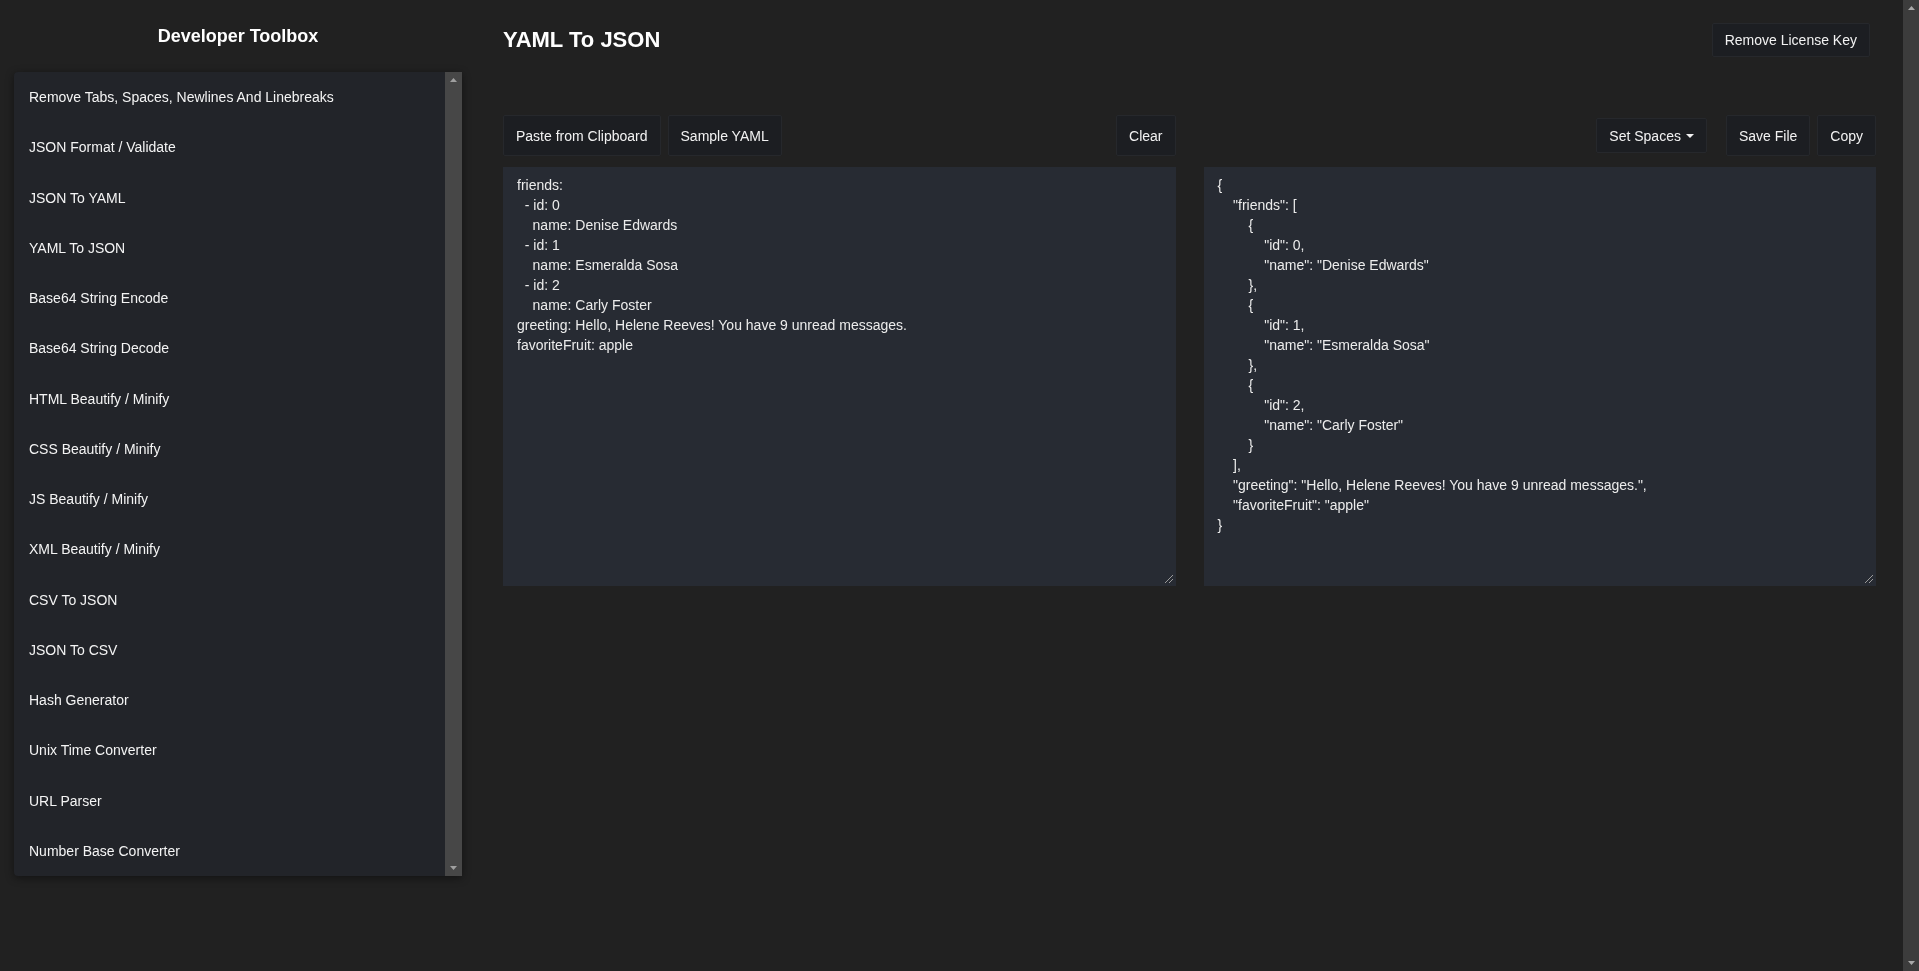 Image resolution: width=1919 pixels, height=971 pixels. What do you see at coordinates (229, 448) in the screenshot?
I see `tool-link: CSS Beautify / Minify` at bounding box center [229, 448].